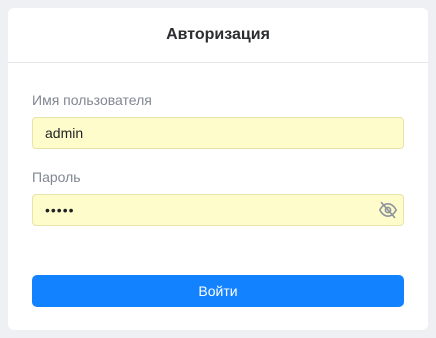 The height and width of the screenshot is (338, 436). Describe the element at coordinates (92, 100) in the screenshot. I see `username-label: Имя пользователя` at that location.